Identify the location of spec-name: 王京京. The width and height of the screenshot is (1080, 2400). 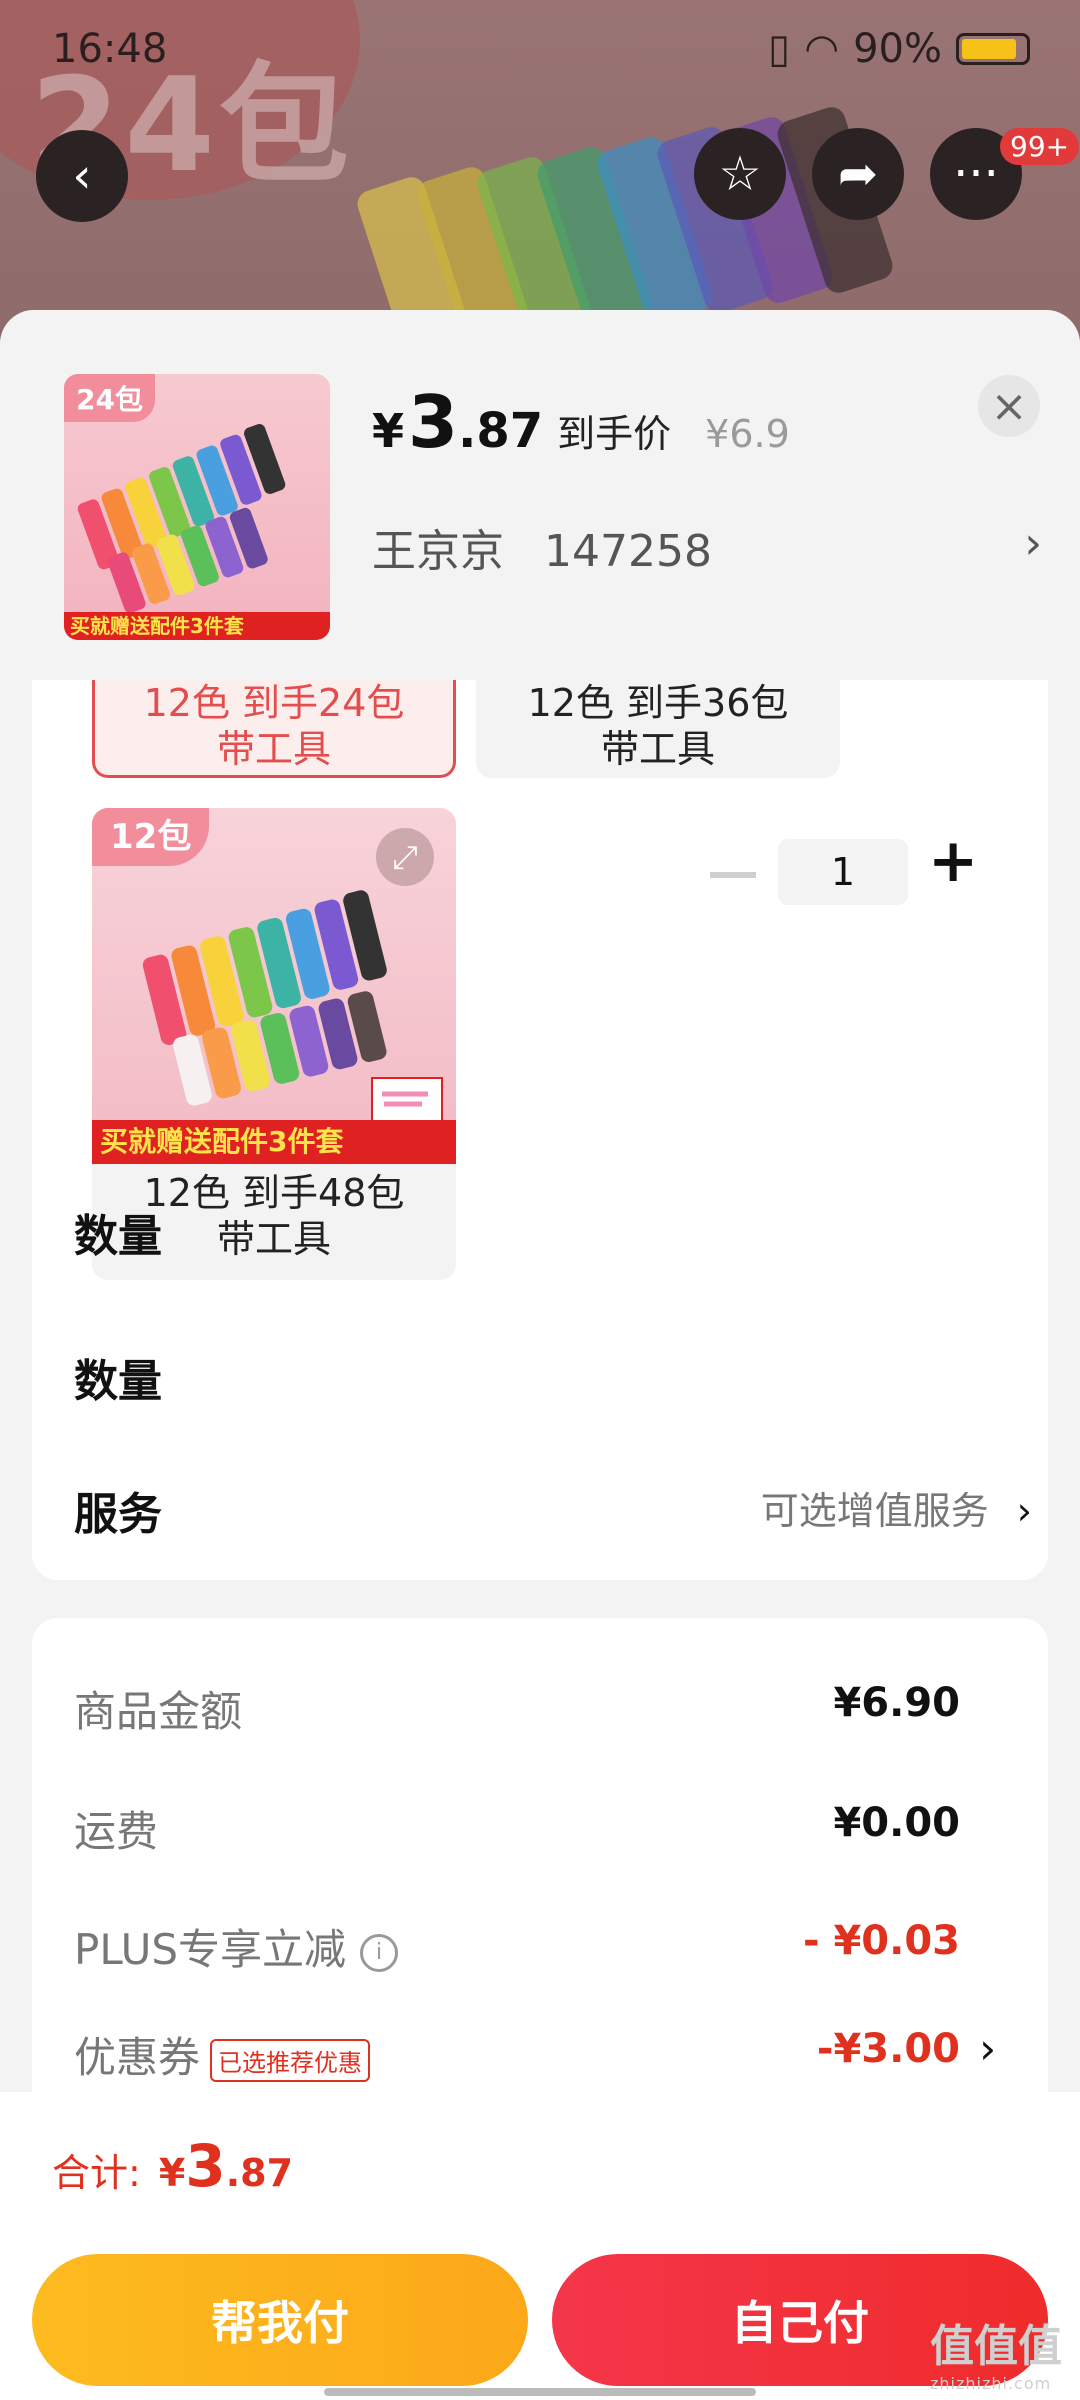
(438, 551).